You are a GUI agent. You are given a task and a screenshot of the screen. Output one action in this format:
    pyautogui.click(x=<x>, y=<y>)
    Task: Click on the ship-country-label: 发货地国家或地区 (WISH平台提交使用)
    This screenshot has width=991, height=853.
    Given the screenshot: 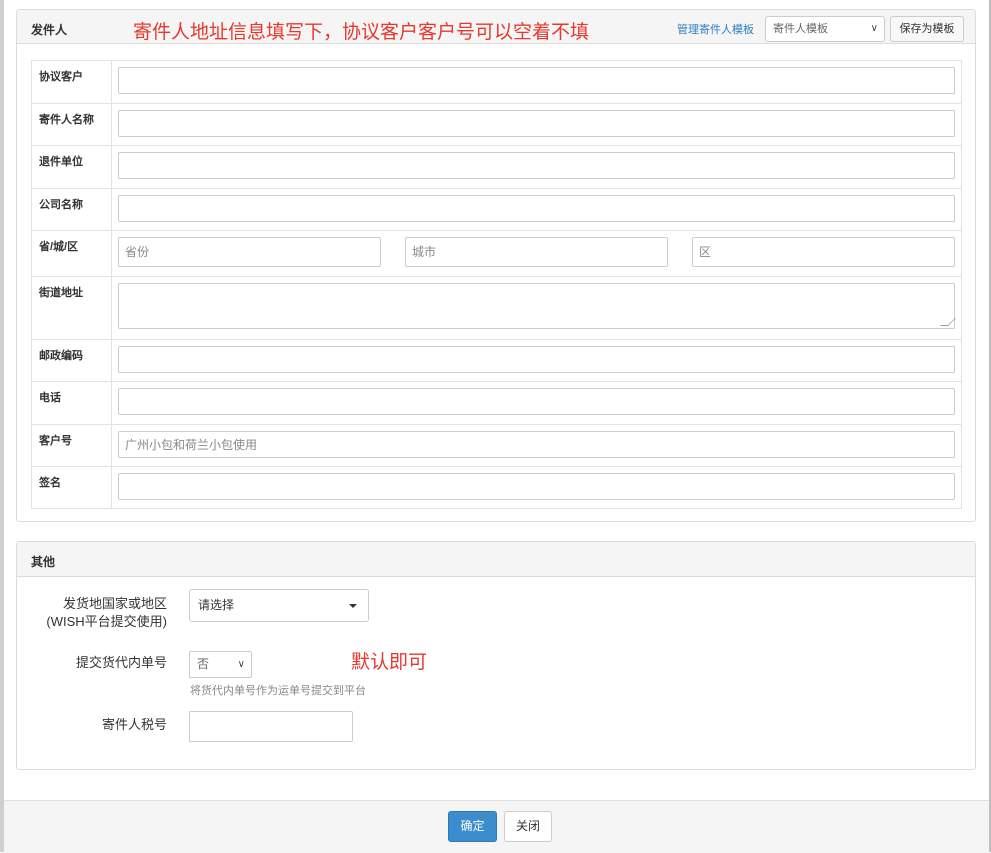 What is the action you would take?
    pyautogui.click(x=106, y=613)
    